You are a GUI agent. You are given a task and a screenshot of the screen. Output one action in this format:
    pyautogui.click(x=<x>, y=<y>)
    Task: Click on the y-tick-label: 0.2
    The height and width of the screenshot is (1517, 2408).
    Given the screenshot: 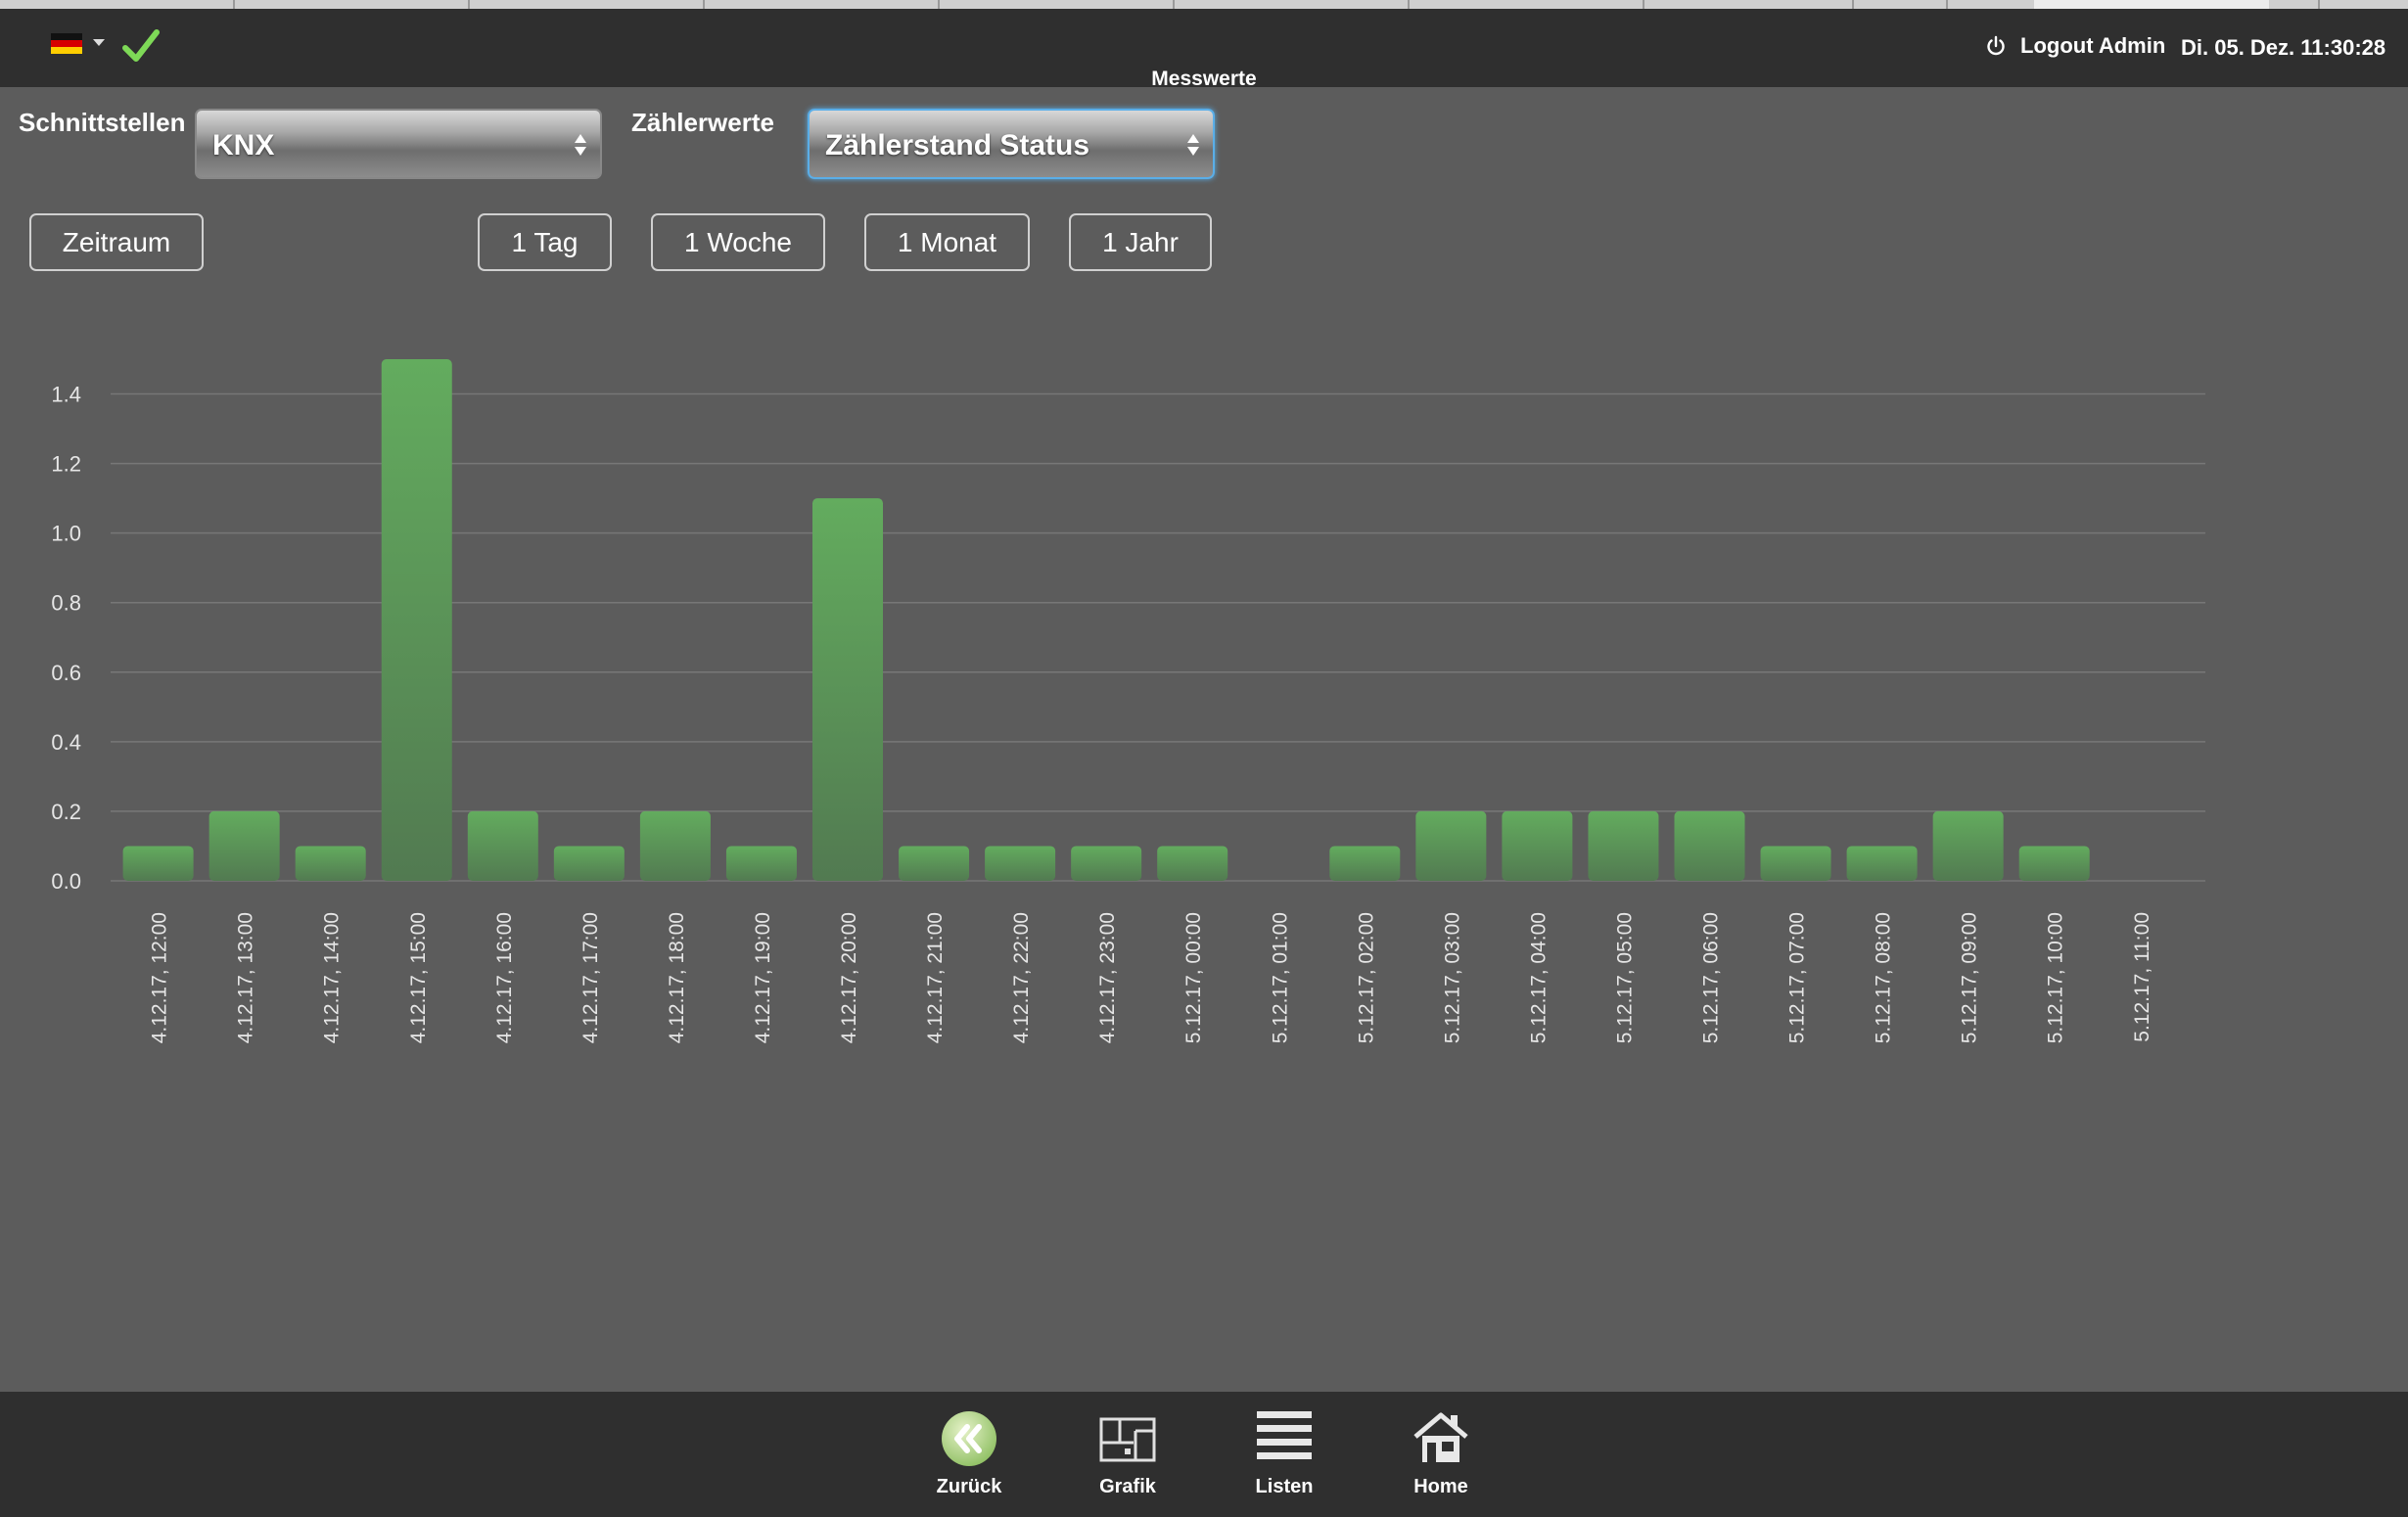 What is the action you would take?
    pyautogui.click(x=66, y=812)
    